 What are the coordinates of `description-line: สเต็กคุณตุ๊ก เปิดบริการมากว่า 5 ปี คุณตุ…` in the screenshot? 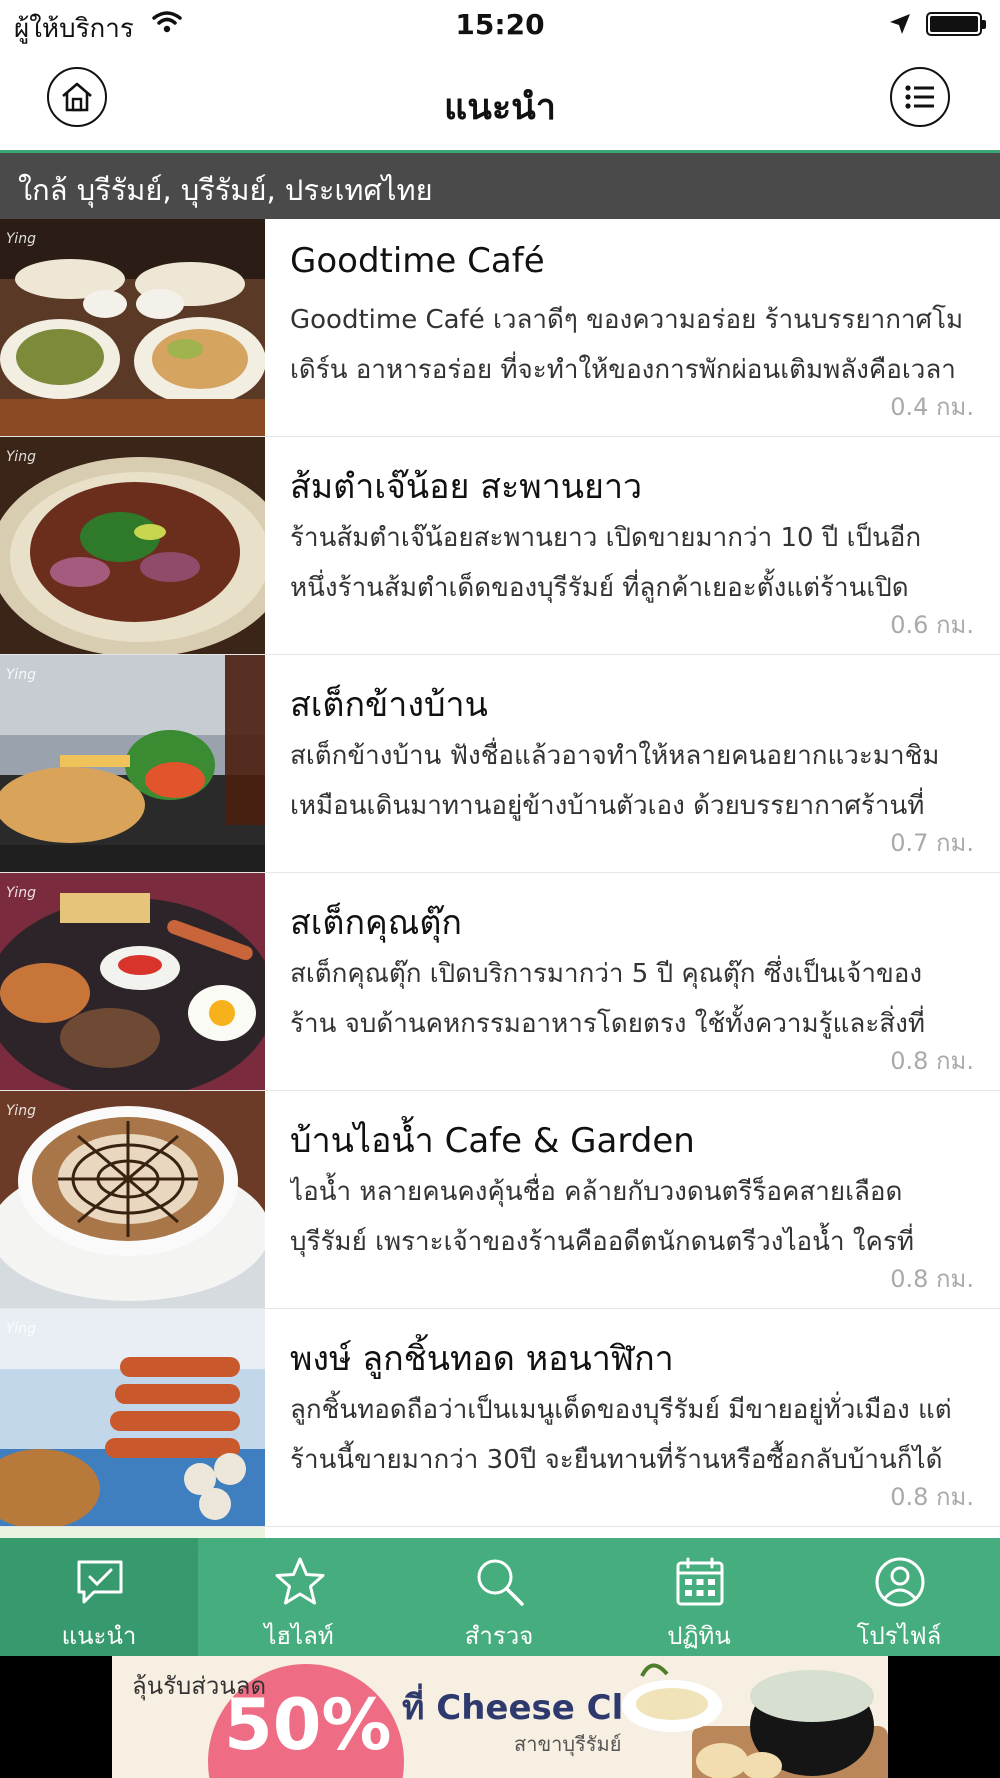 It's located at (606, 974).